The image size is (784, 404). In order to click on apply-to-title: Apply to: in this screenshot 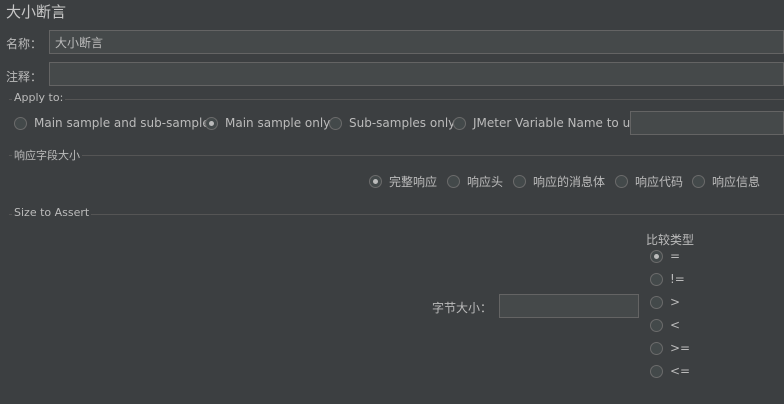, I will do `click(39, 97)`.